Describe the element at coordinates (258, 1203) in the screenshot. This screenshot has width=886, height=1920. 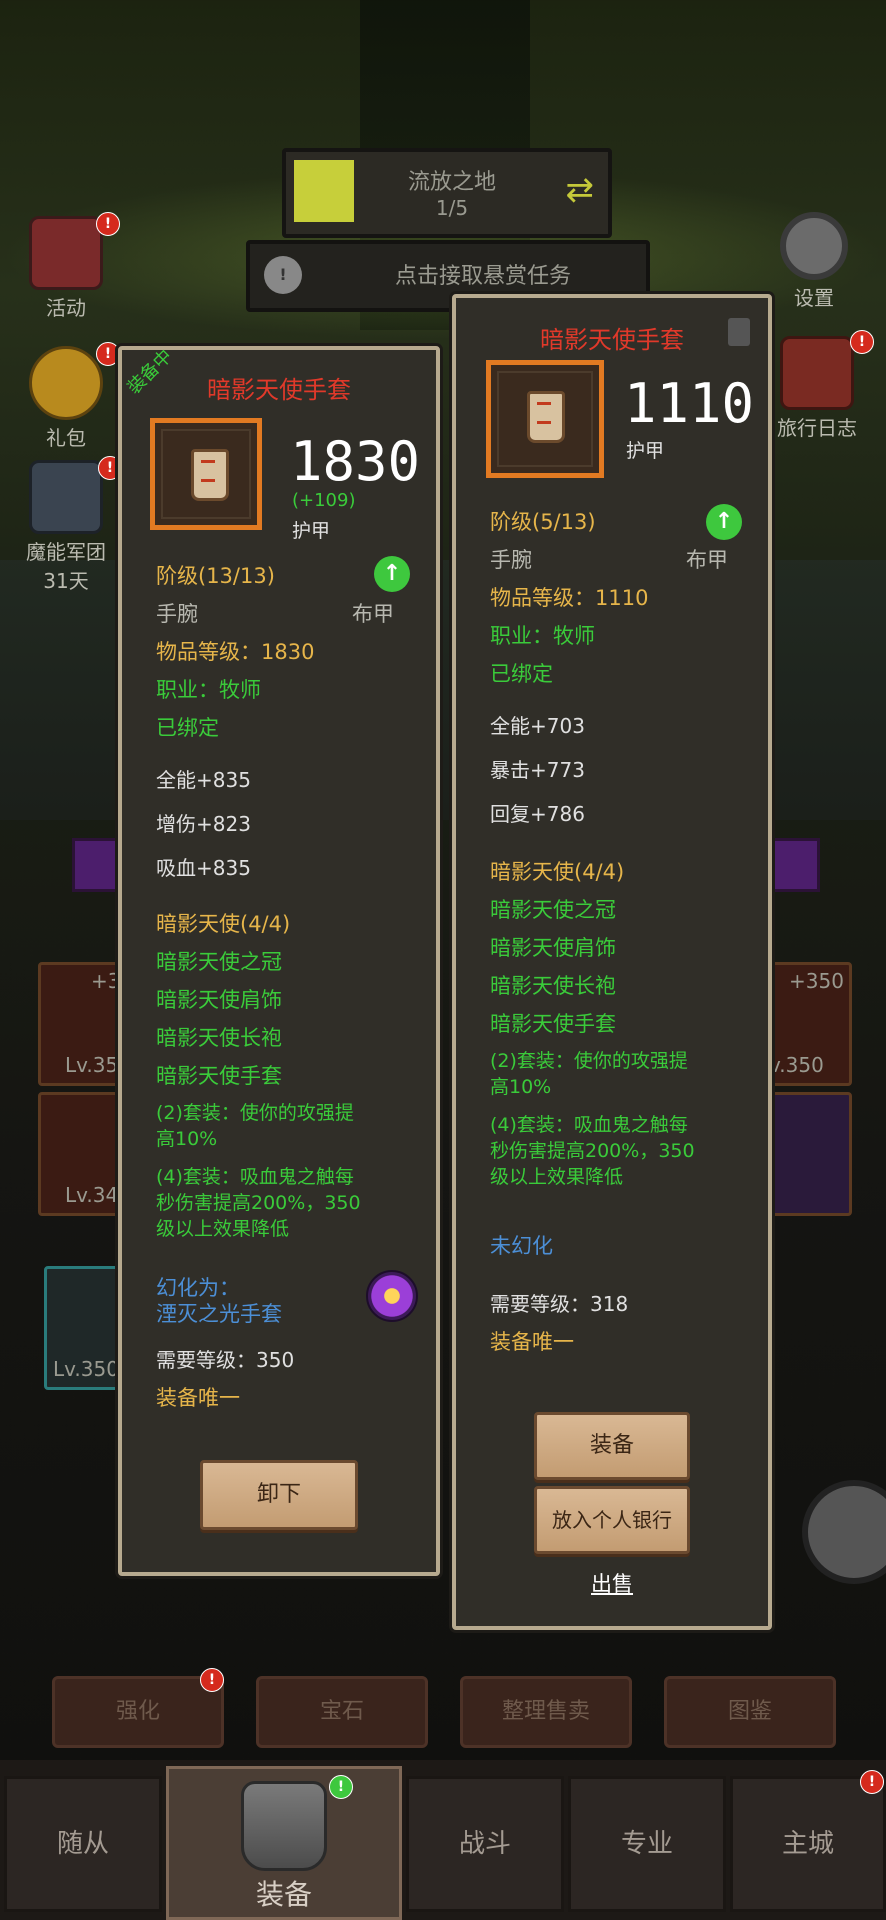
I see `equipped-set-bonus-4: 秒伤害提高200%，350` at that location.